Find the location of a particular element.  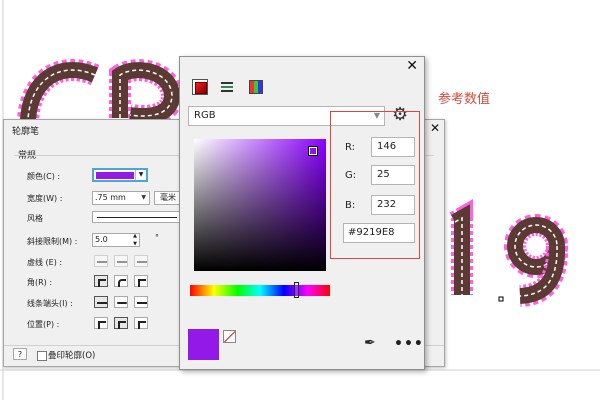

reference-highlight-box is located at coordinates (375, 185).